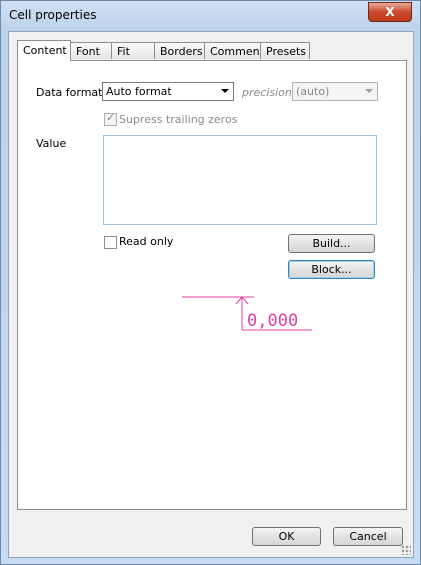  I want to click on tab-comment-label: Comment, so click(237, 51).